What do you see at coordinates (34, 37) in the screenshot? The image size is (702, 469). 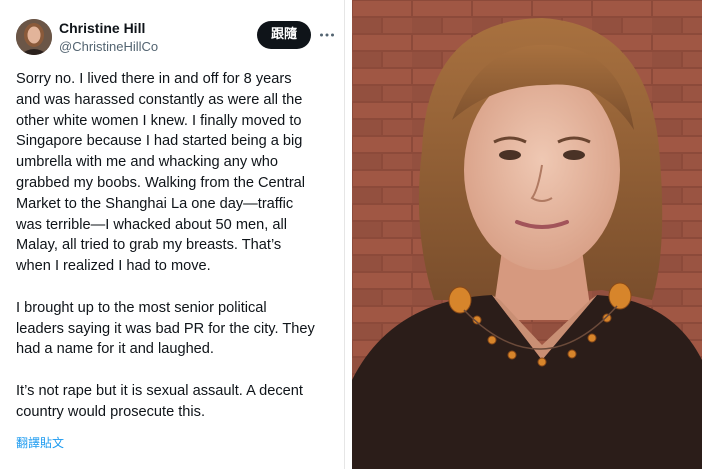 I see `avatar` at bounding box center [34, 37].